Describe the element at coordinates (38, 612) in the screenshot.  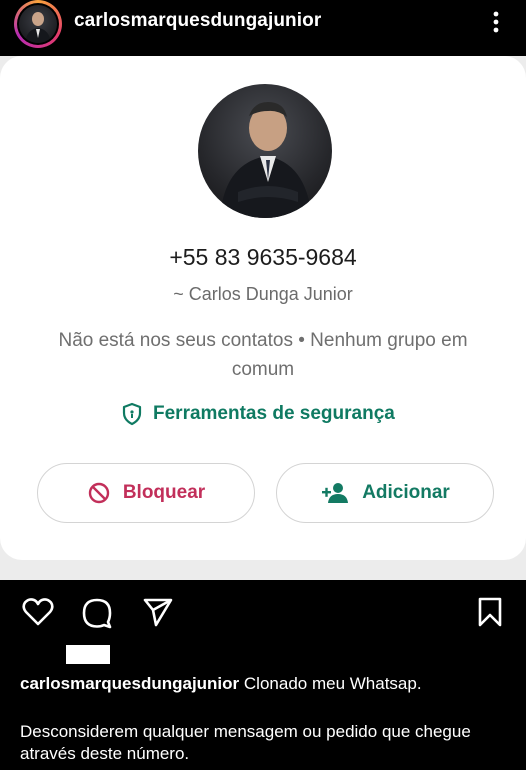
I see `heart-icon` at that location.